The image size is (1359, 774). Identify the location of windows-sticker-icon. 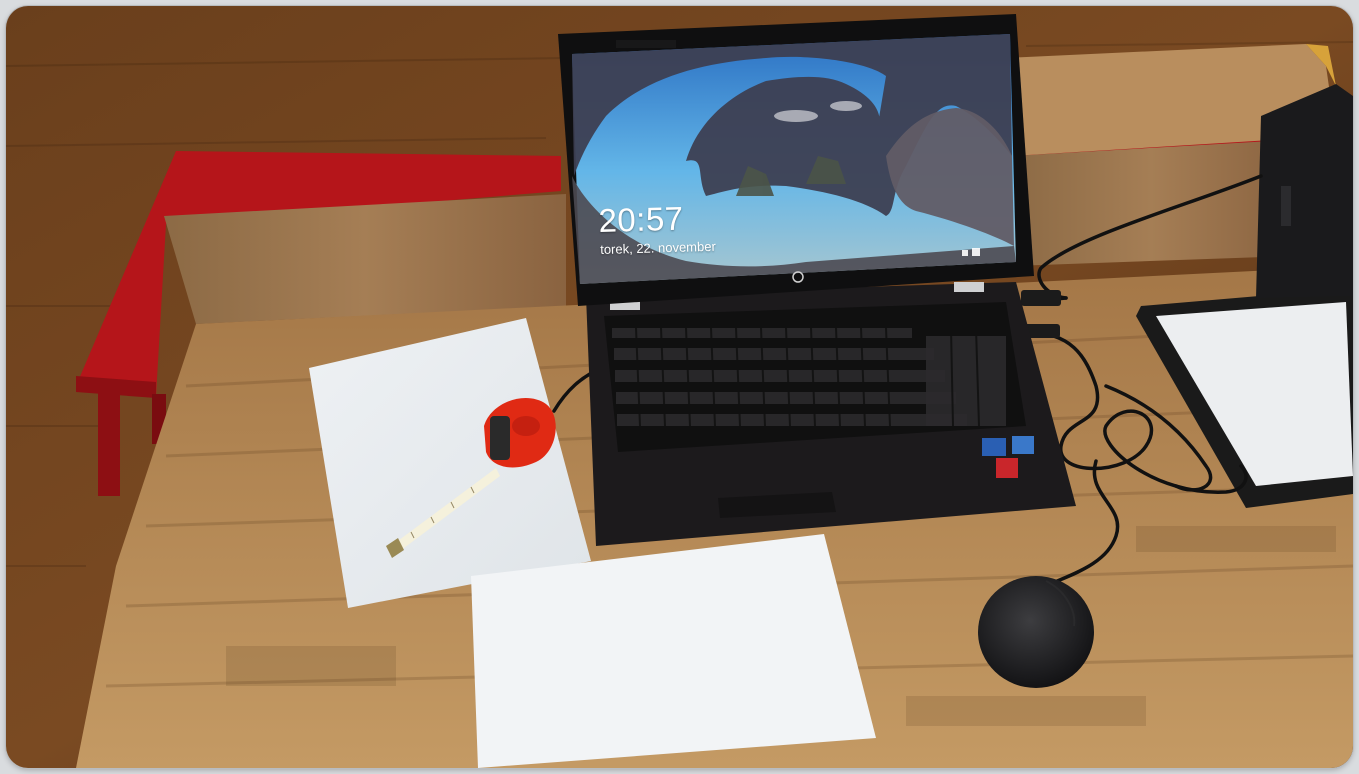
(1023, 445).